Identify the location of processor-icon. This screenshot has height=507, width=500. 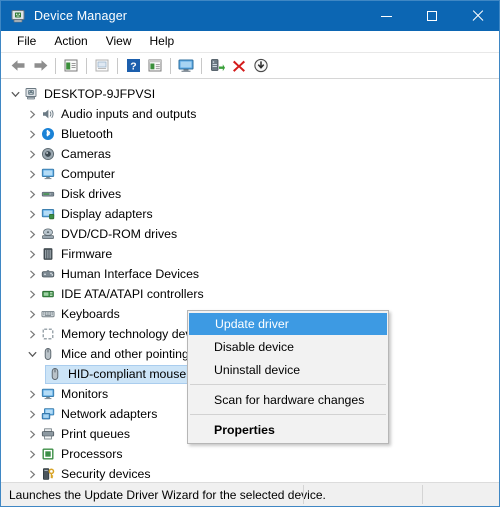
(48, 454).